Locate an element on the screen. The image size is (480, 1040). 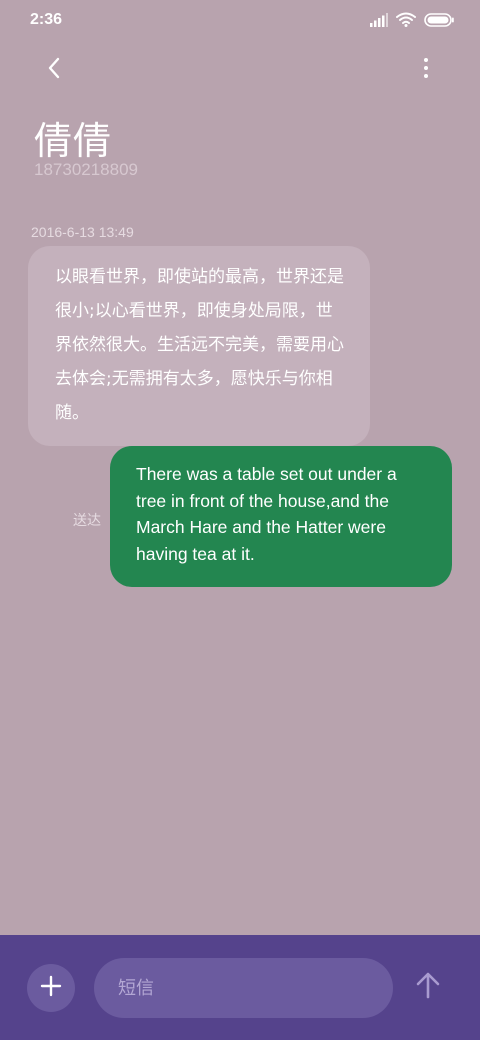
more-vertical-icon is located at coordinates (426, 70).